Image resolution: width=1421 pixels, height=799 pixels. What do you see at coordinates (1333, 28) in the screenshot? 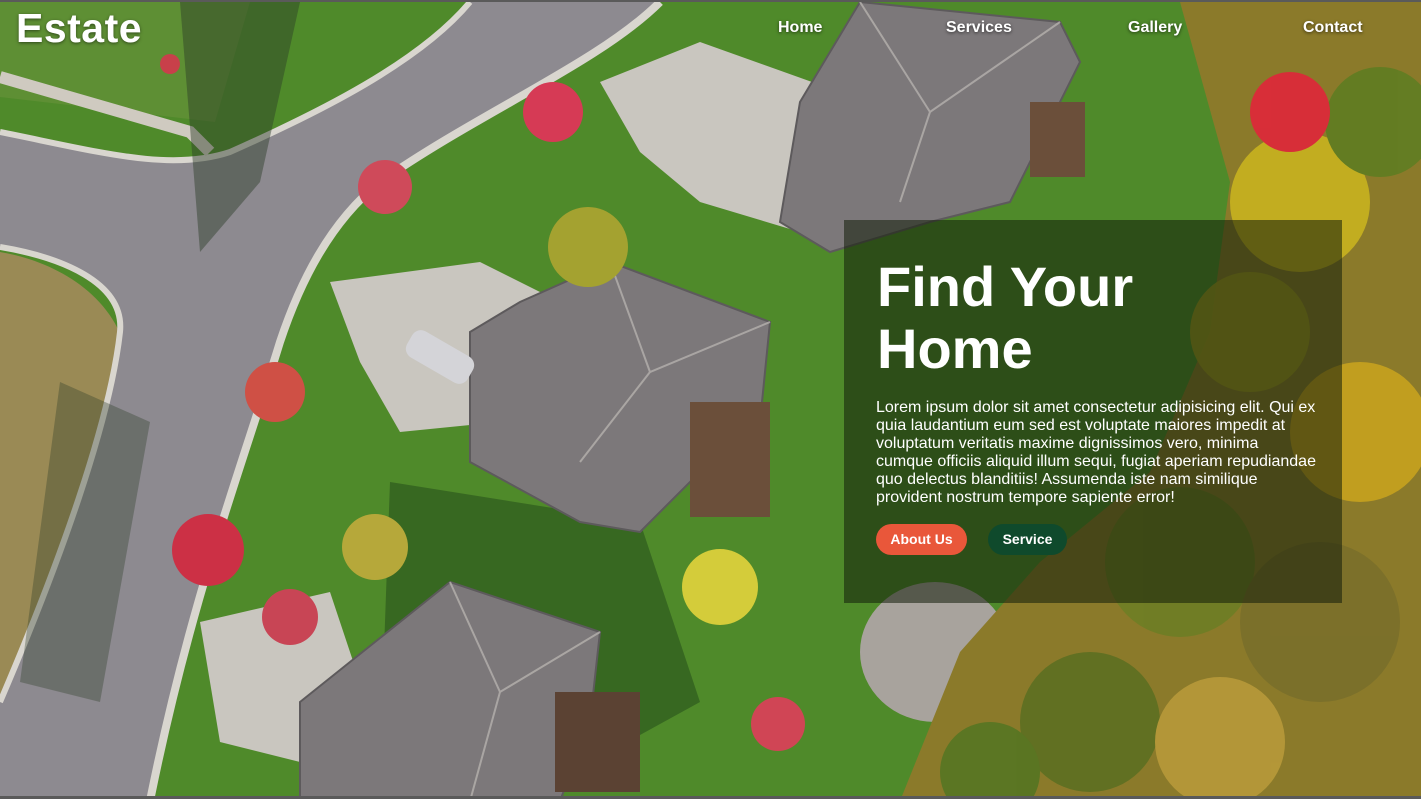
I see `nav-link-contact: Contact` at bounding box center [1333, 28].